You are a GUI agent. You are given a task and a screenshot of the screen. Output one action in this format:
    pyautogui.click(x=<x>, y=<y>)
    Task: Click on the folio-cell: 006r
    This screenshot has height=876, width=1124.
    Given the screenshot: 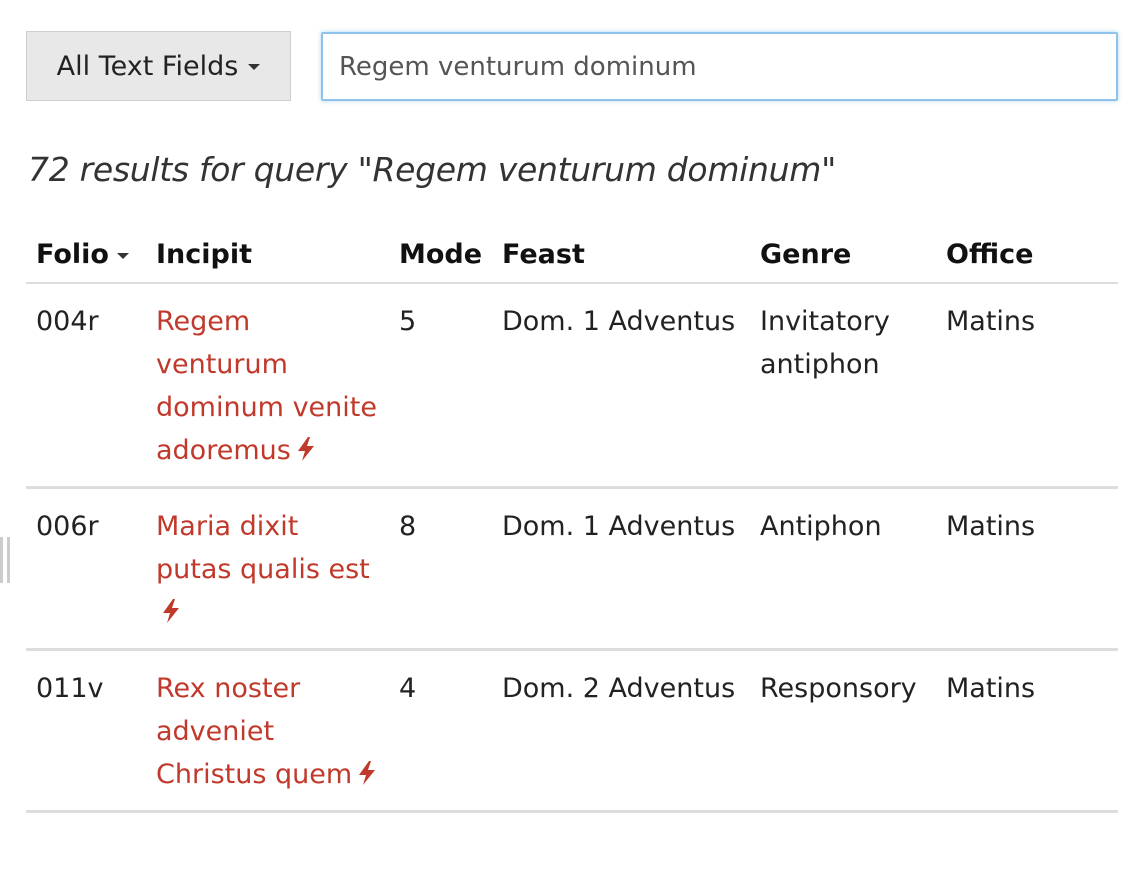 What is the action you would take?
    pyautogui.click(x=86, y=569)
    